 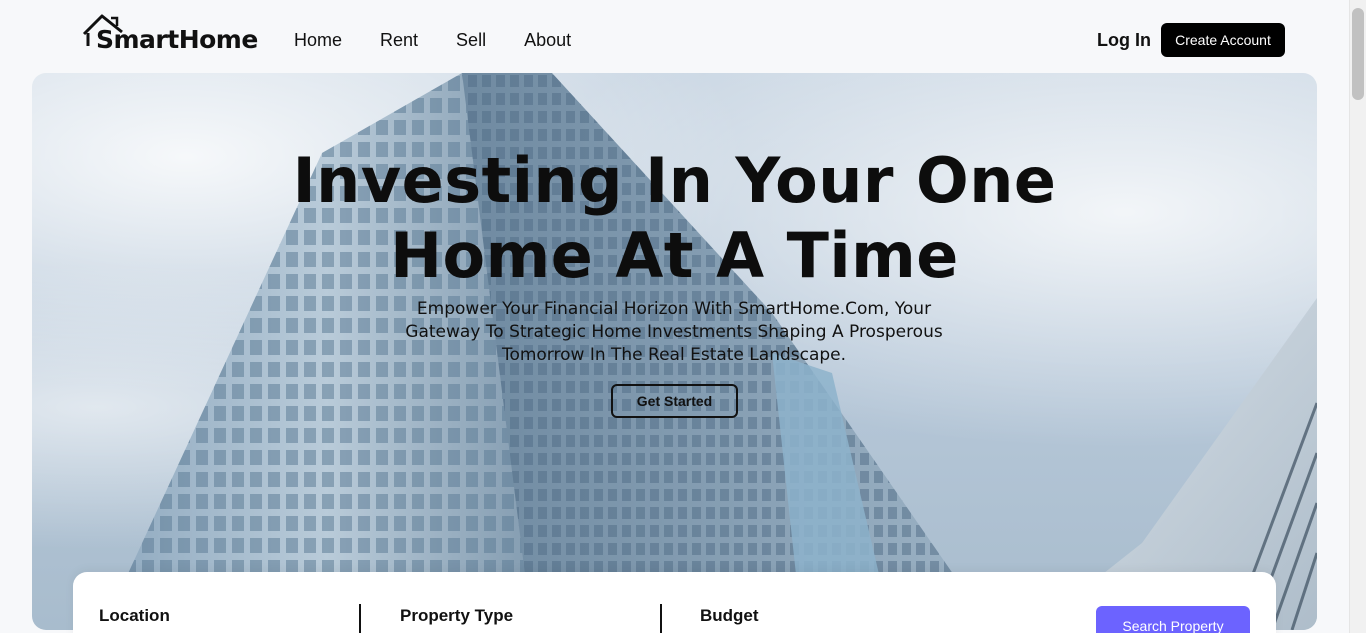 What do you see at coordinates (547, 40) in the screenshot?
I see `nav-link-about: About` at bounding box center [547, 40].